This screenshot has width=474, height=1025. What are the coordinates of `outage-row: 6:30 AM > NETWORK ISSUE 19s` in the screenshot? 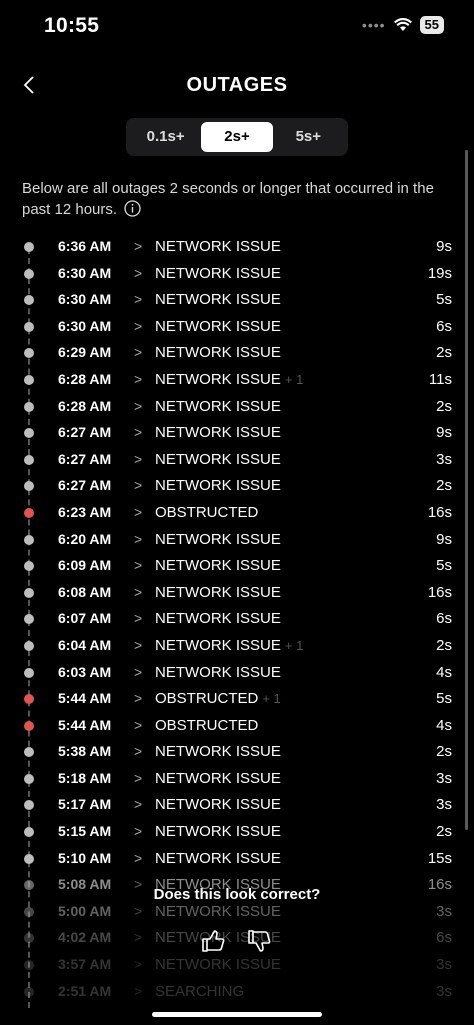 It's located at (237, 274).